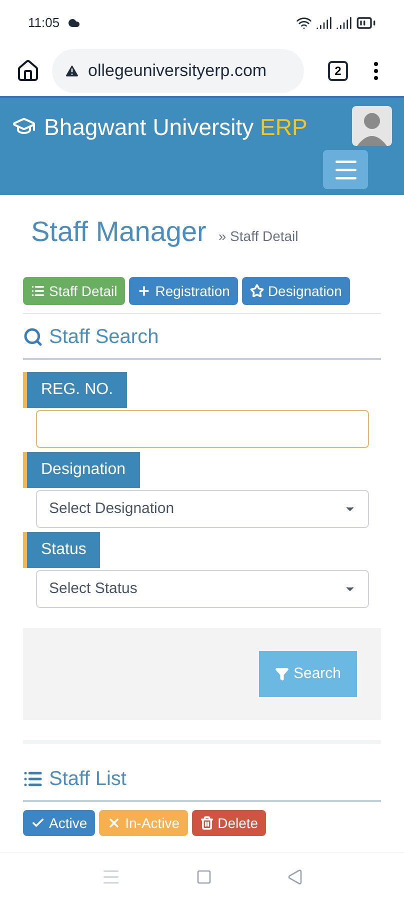  Describe the element at coordinates (81, 470) in the screenshot. I see `field-label: Designation` at that location.